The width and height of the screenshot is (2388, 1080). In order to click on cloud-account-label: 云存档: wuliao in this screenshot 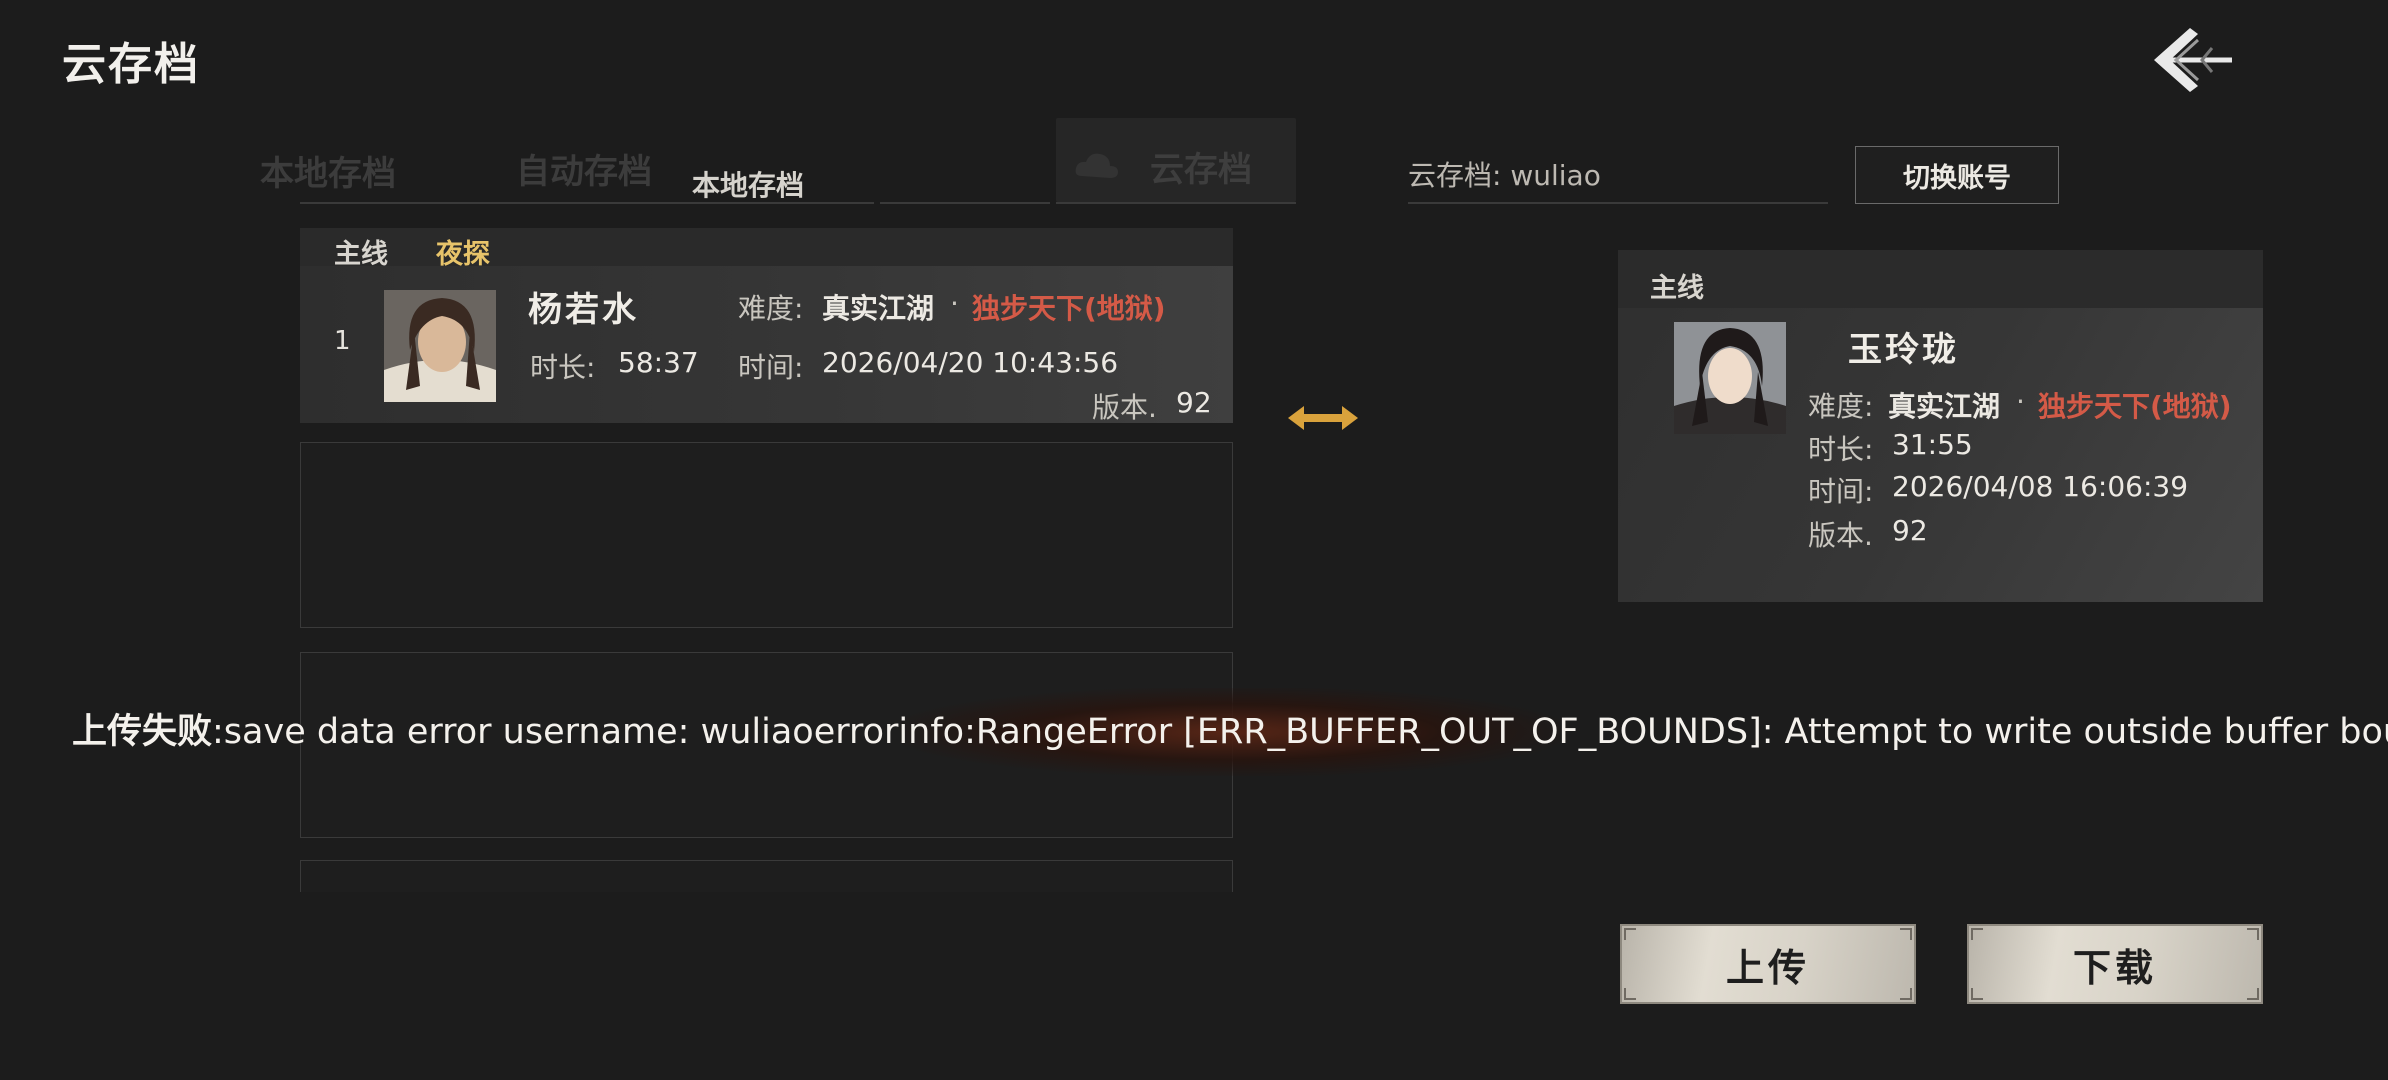, I will do `click(1504, 175)`.